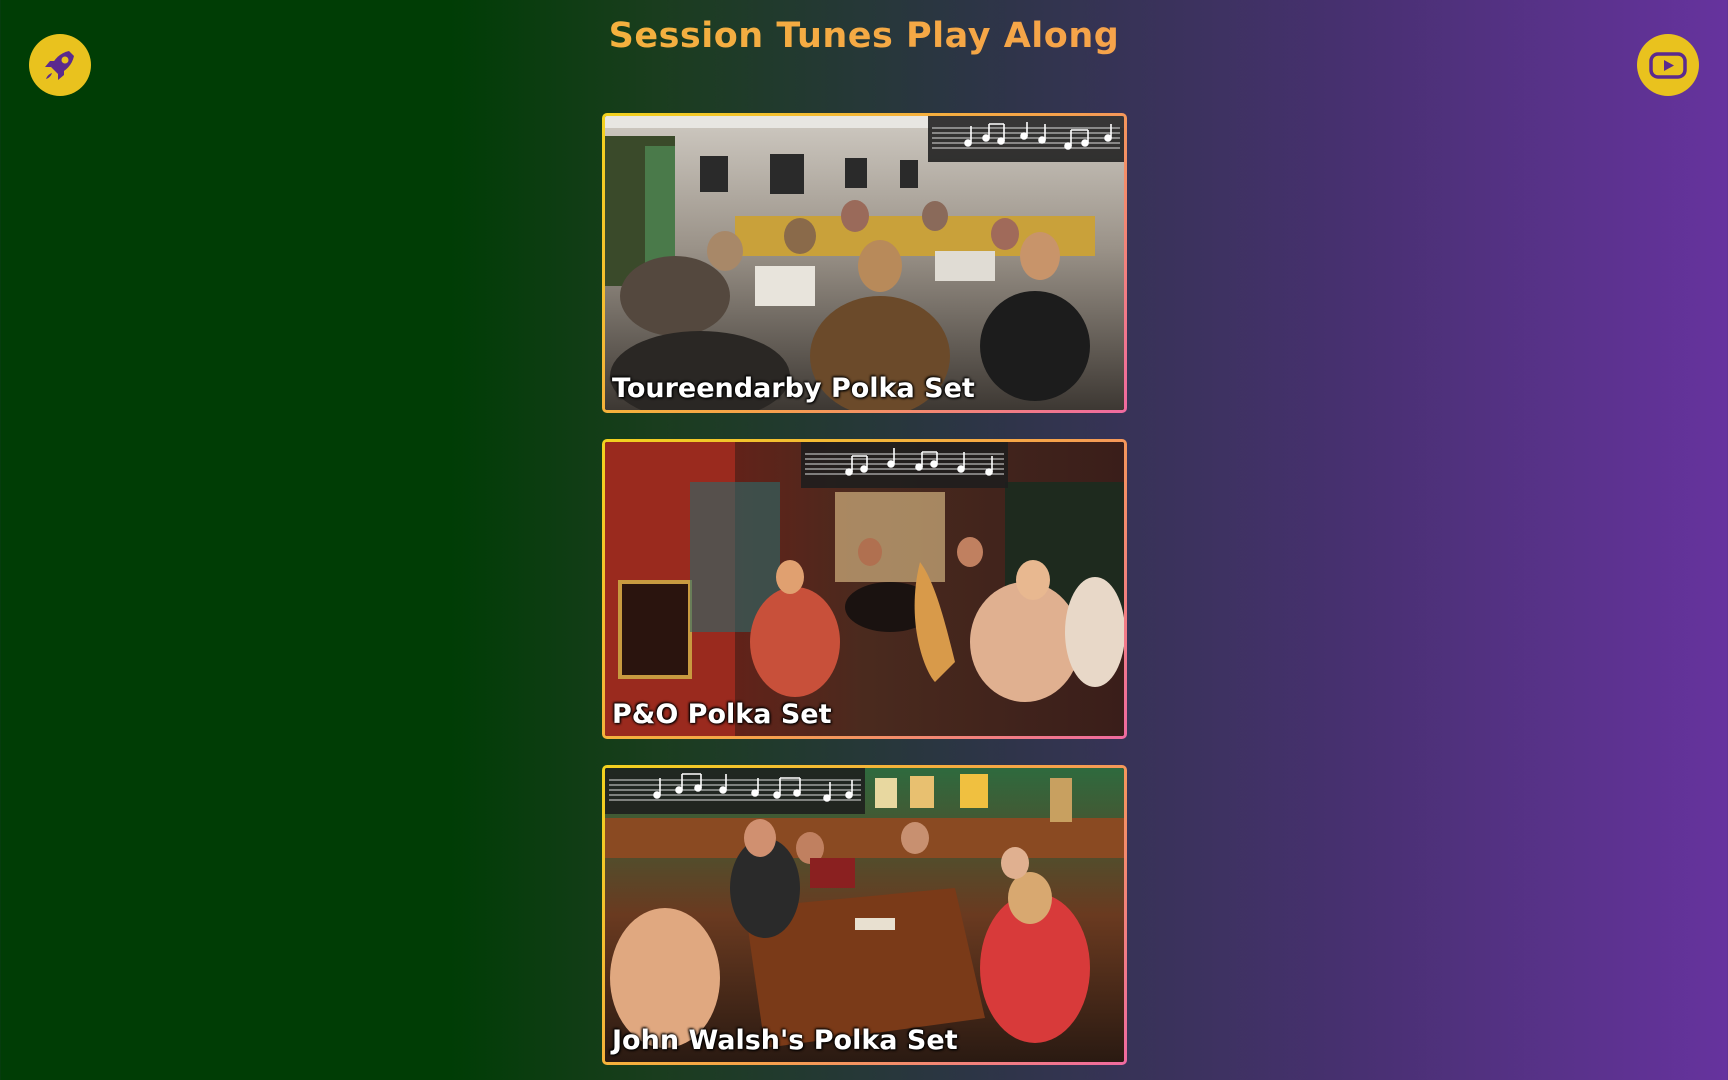 This screenshot has width=1728, height=1080. Describe the element at coordinates (785, 1040) in the screenshot. I see `video-title: John Walsh's Polka Set` at that location.